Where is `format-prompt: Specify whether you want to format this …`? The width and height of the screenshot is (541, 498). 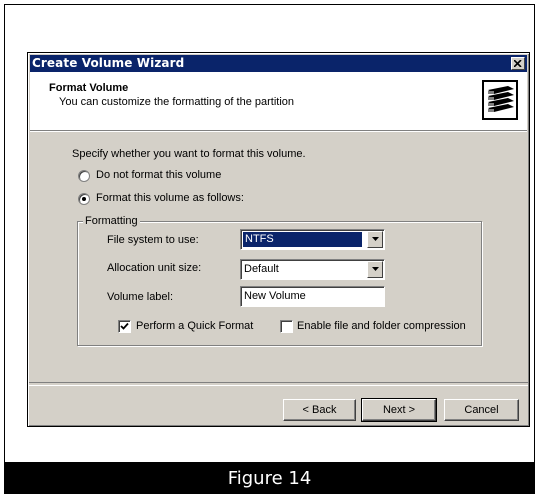 format-prompt: Specify whether you want to format this … is located at coordinates (189, 154).